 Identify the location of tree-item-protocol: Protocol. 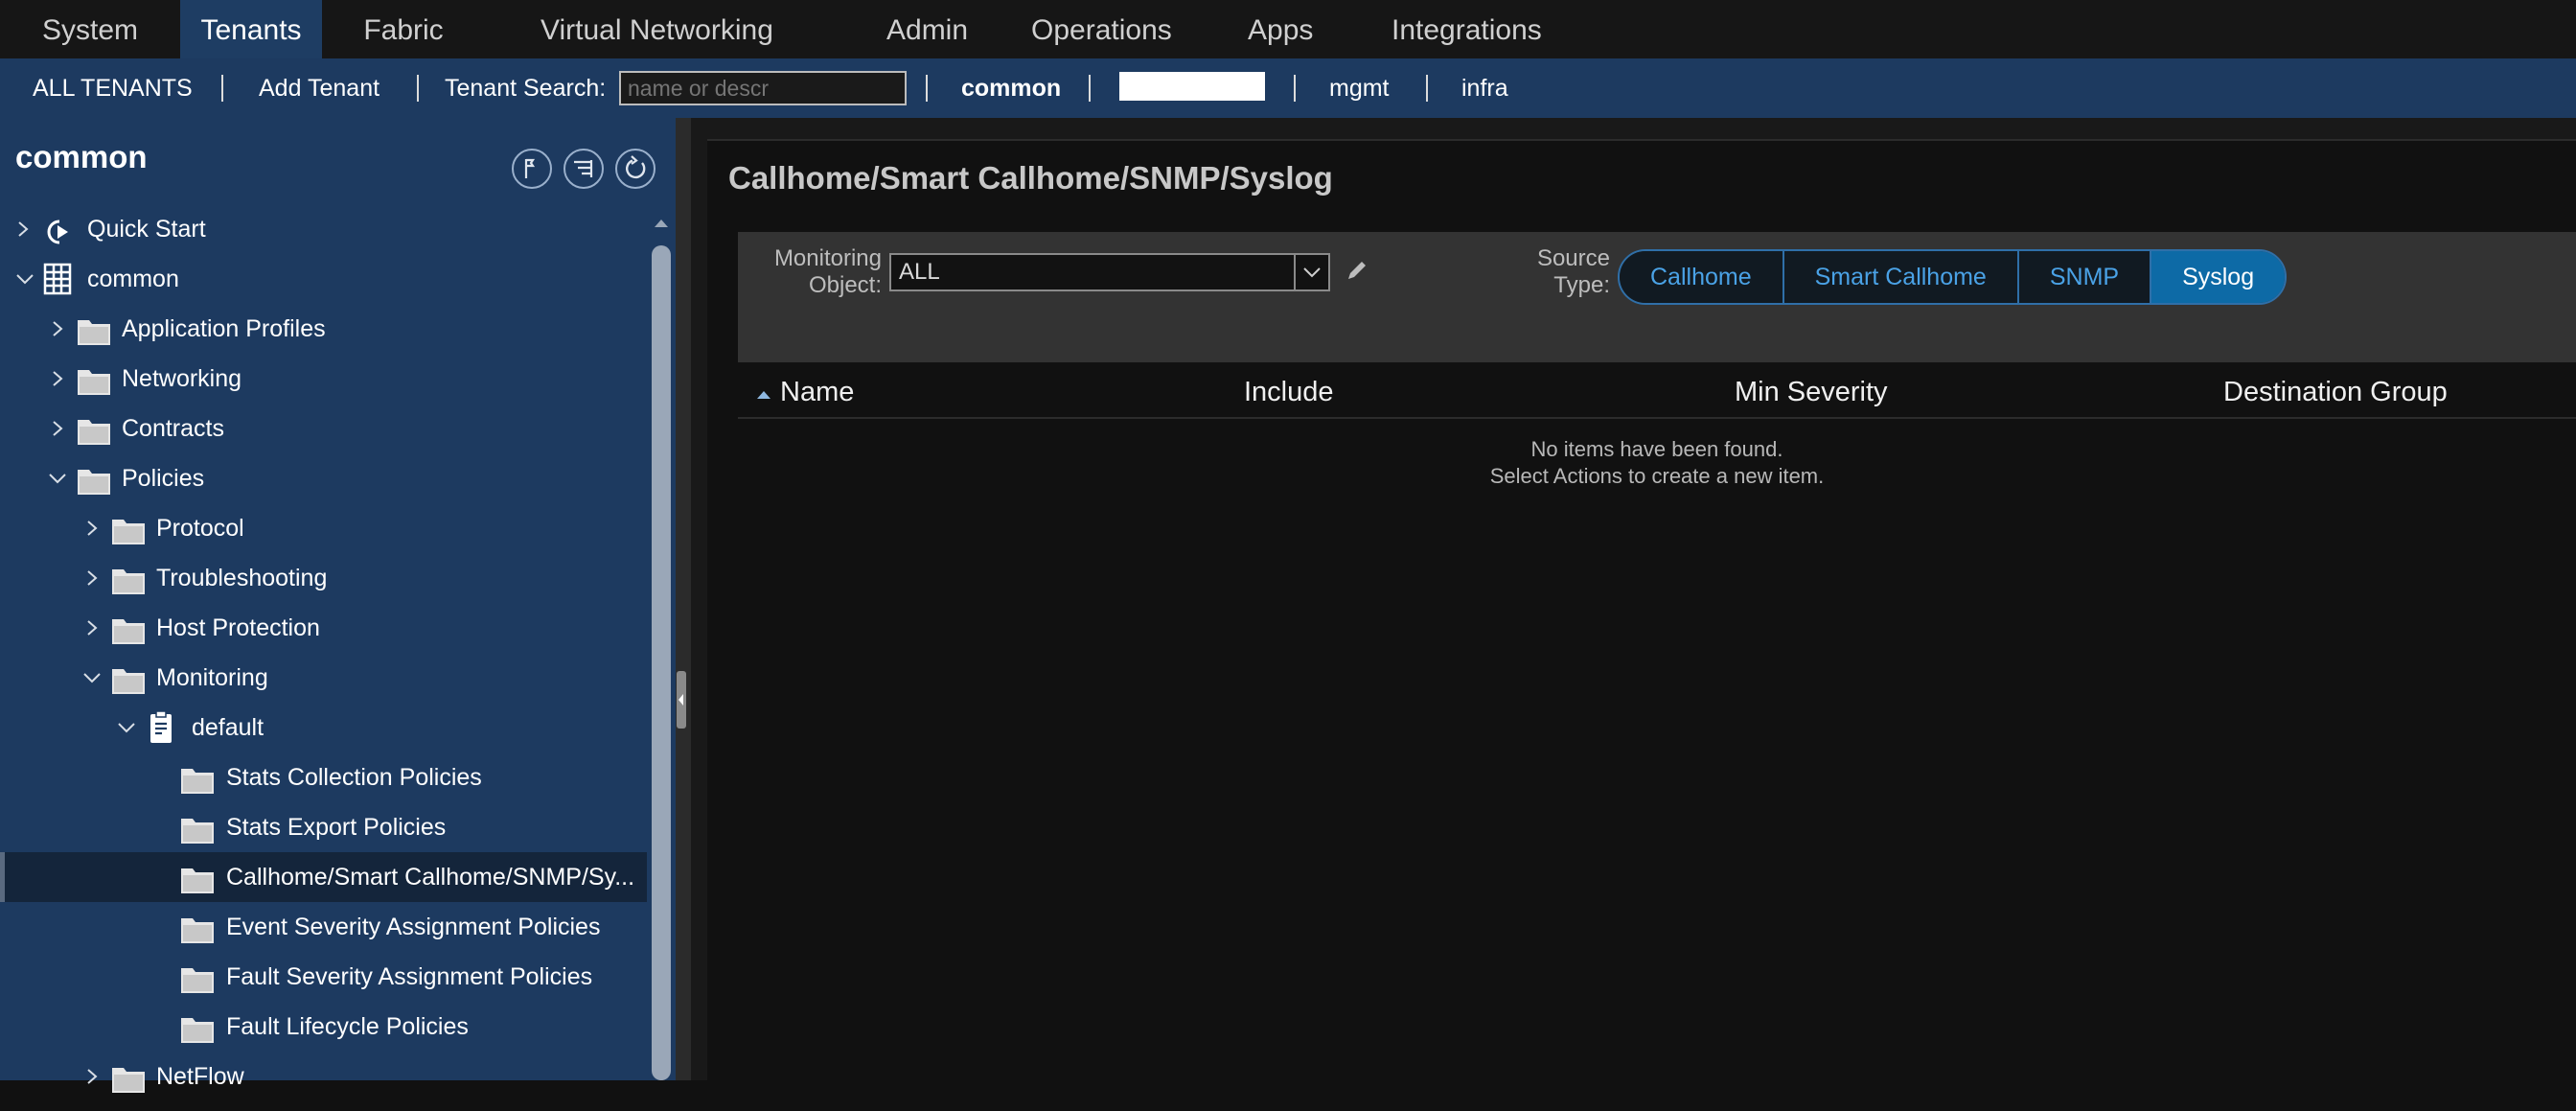
(323, 528).